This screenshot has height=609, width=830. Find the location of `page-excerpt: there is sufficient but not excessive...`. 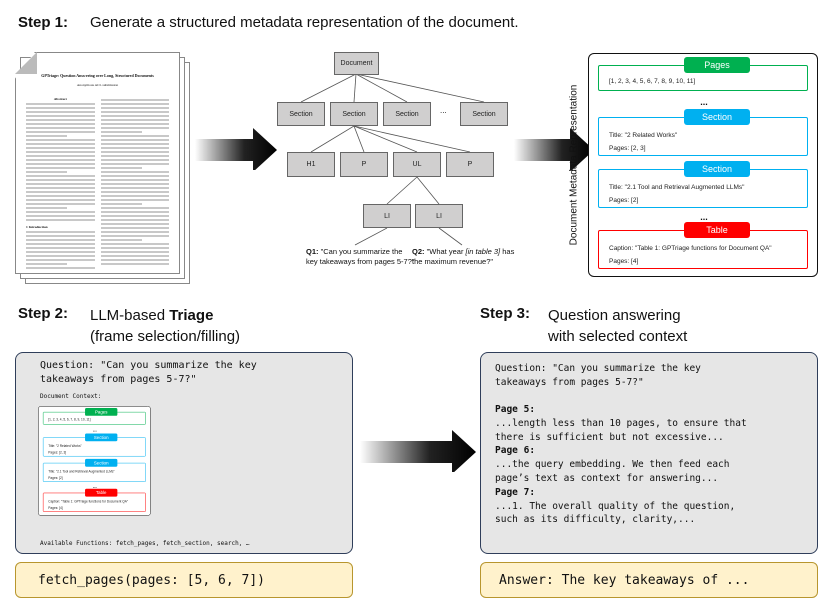

page-excerpt: there is sufficient but not excessive... is located at coordinates (609, 437).